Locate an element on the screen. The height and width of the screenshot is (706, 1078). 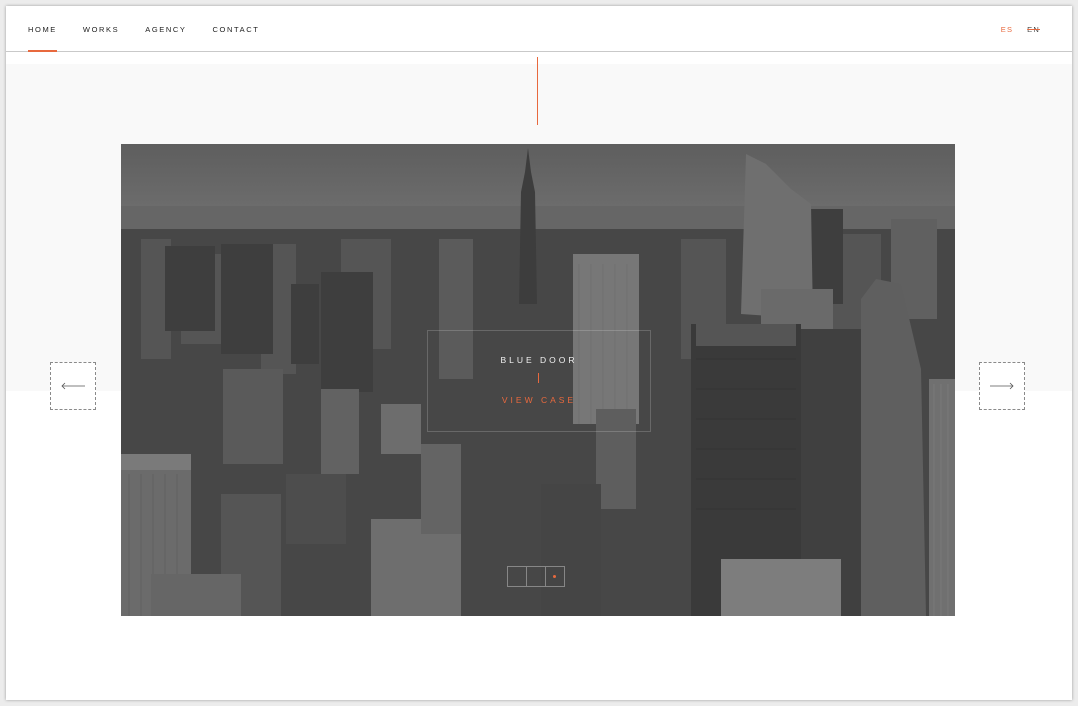
top-navigation-bar: HOME WORKS AGENCY CONTACT ES EN is located at coordinates (539, 29).